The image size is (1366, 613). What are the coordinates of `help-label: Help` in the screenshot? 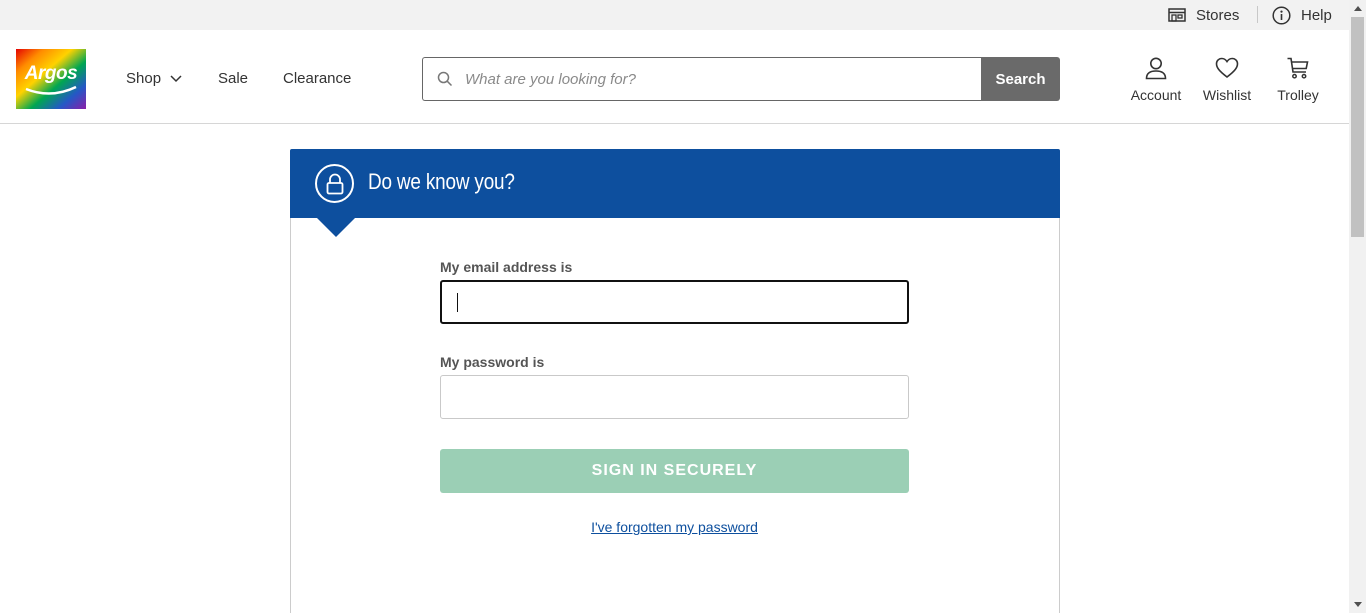 It's located at (1316, 15).